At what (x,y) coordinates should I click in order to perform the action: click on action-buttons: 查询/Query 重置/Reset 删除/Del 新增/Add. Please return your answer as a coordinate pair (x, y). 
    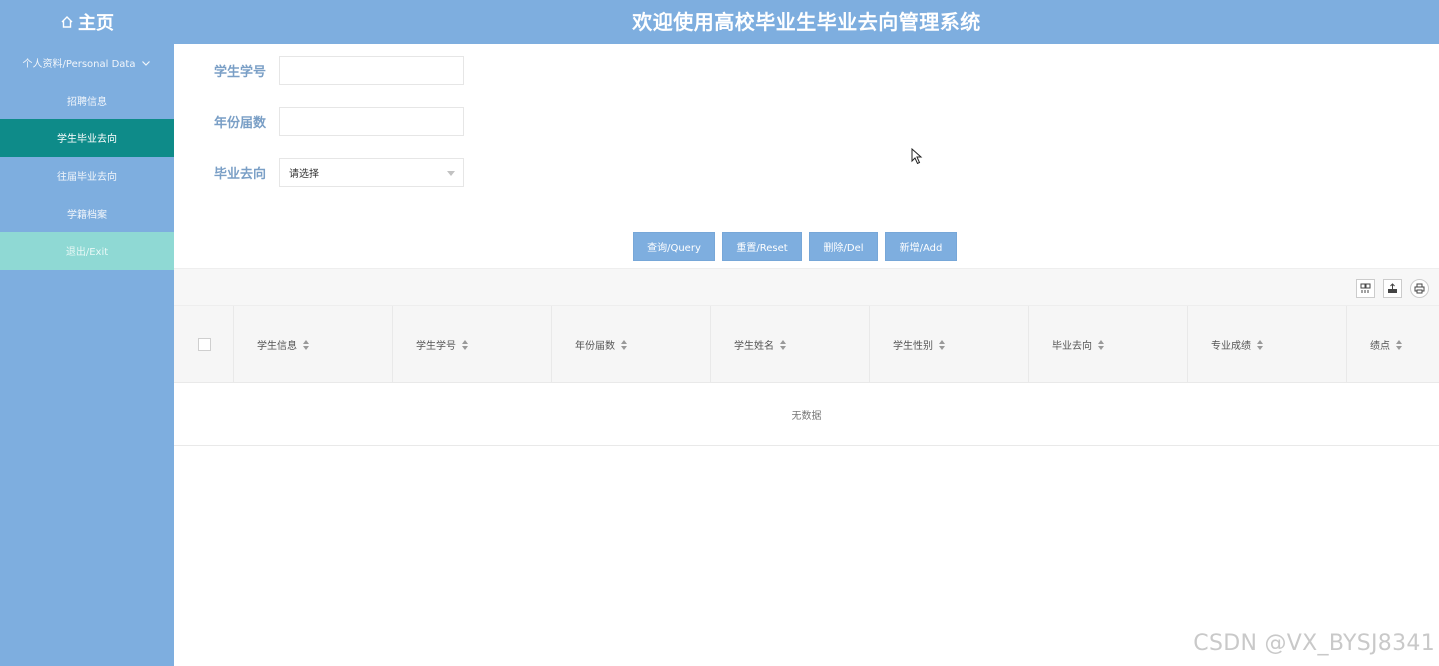
    Looking at the image, I should click on (795, 246).